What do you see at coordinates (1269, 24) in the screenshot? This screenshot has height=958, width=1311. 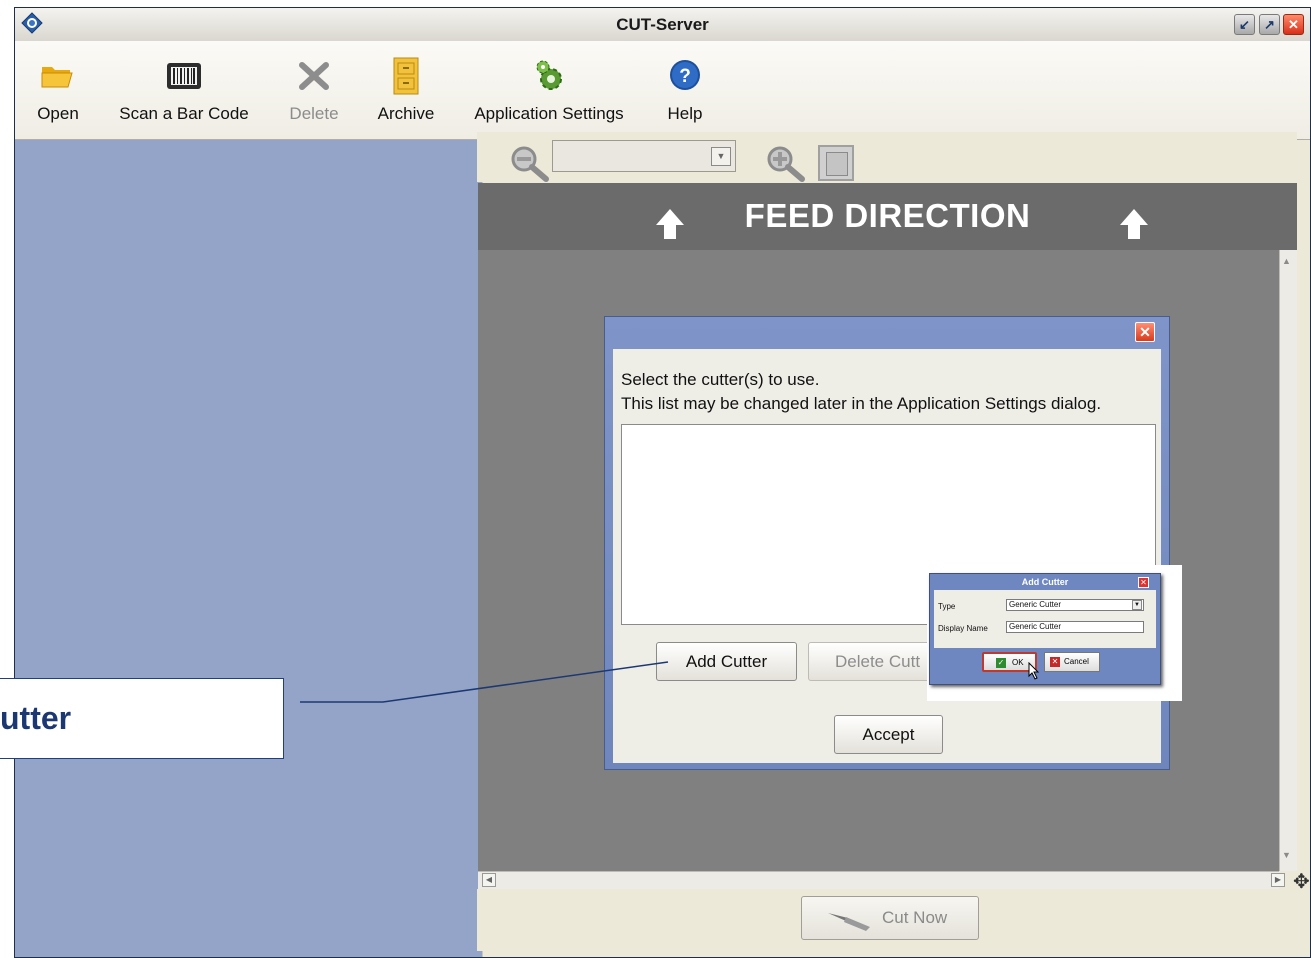 I see `maximize-icon: ↗` at bounding box center [1269, 24].